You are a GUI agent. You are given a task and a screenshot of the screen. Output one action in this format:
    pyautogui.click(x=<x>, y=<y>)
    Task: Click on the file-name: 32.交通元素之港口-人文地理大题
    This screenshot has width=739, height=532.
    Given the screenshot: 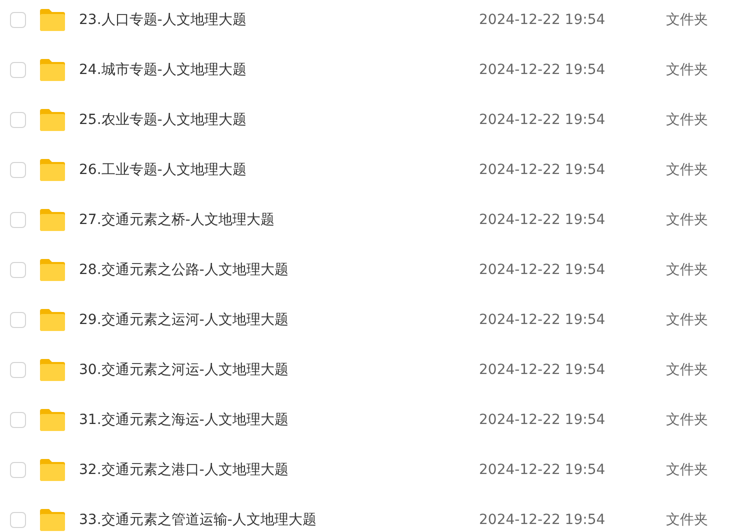 What is the action you would take?
    pyautogui.click(x=279, y=470)
    